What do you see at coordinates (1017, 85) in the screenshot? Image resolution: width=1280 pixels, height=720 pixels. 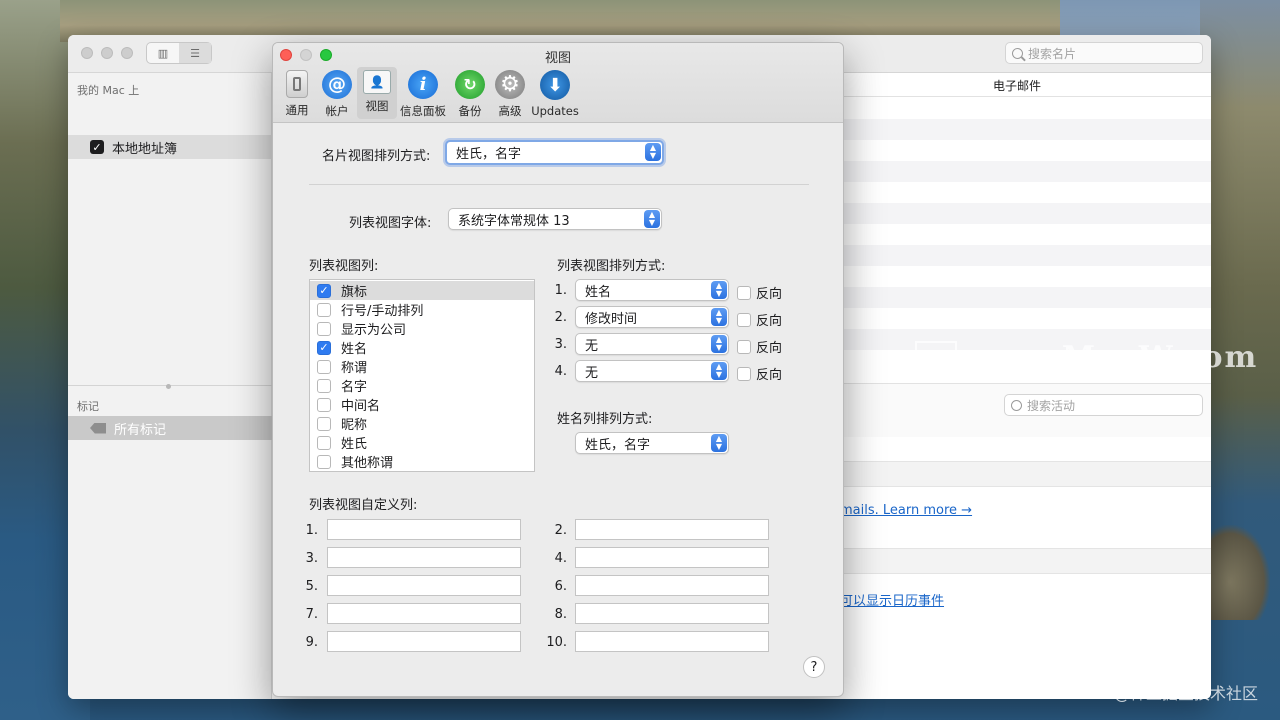 I see `column-header-email: 电子邮件` at bounding box center [1017, 85].